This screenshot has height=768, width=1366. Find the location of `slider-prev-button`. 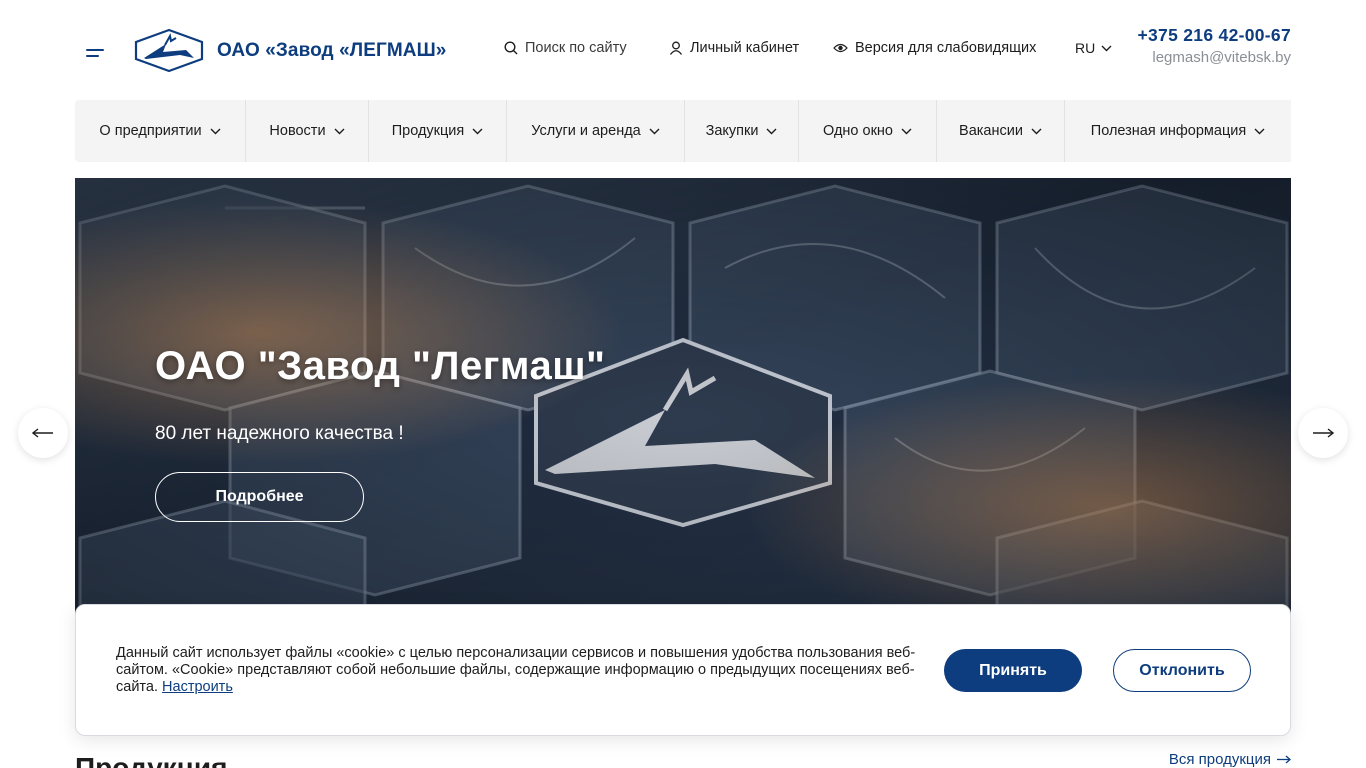

slider-prev-button is located at coordinates (43, 433).